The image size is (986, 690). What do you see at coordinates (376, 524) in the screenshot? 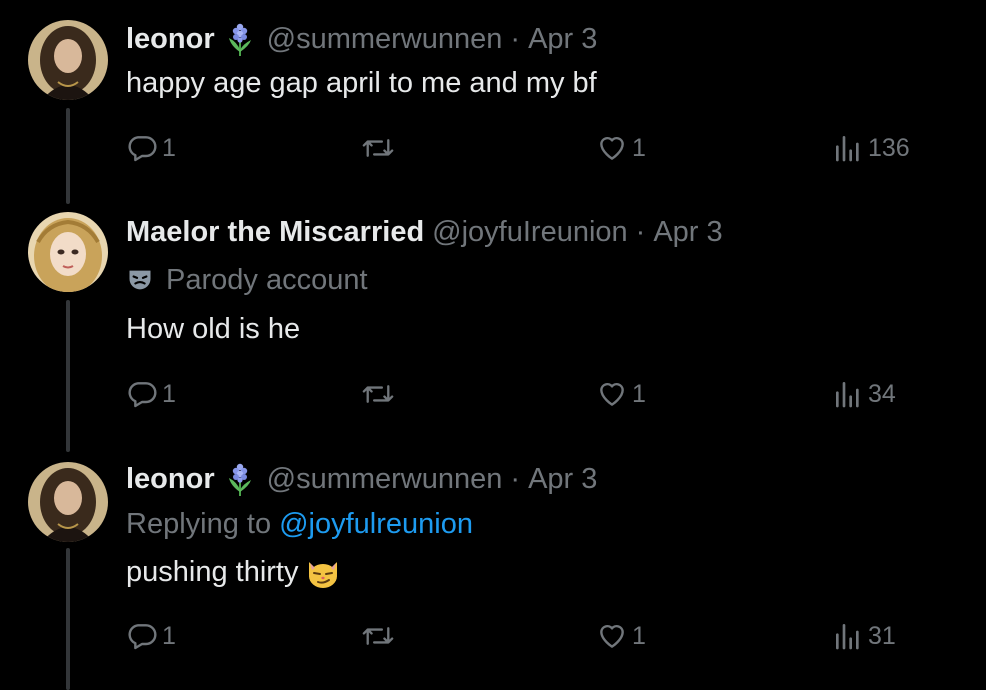
I see `replying-to-mention: @joyfulreunion` at bounding box center [376, 524].